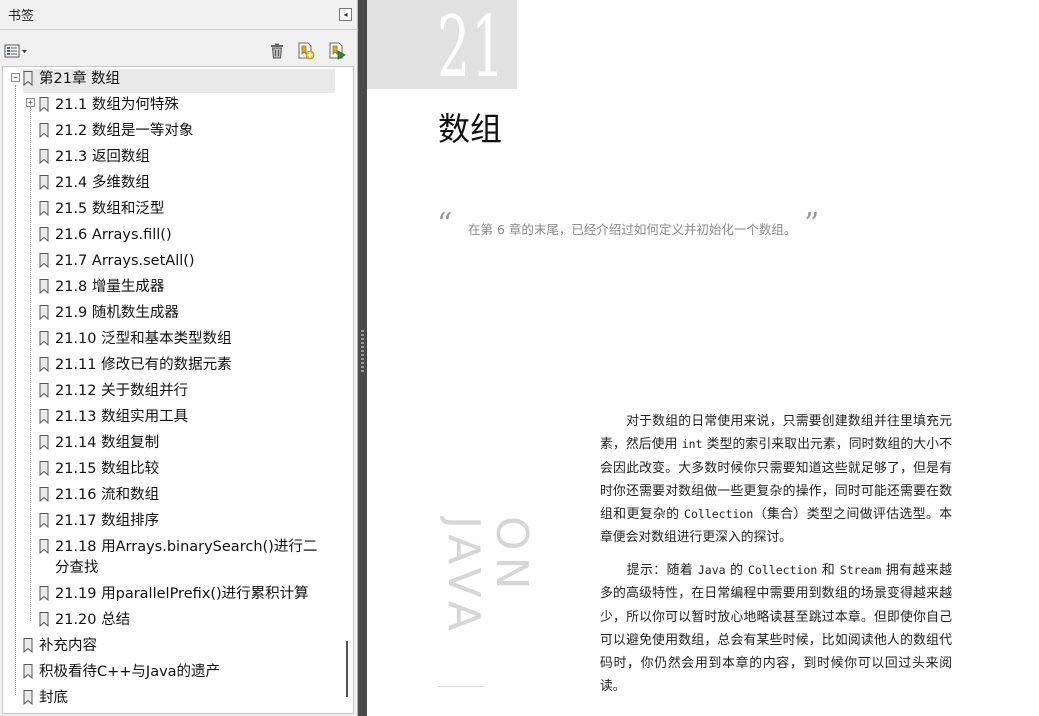 This screenshot has width=1039, height=716. What do you see at coordinates (110, 209) in the screenshot?
I see `bookmark-label: 21.5 数组和泛型` at bounding box center [110, 209].